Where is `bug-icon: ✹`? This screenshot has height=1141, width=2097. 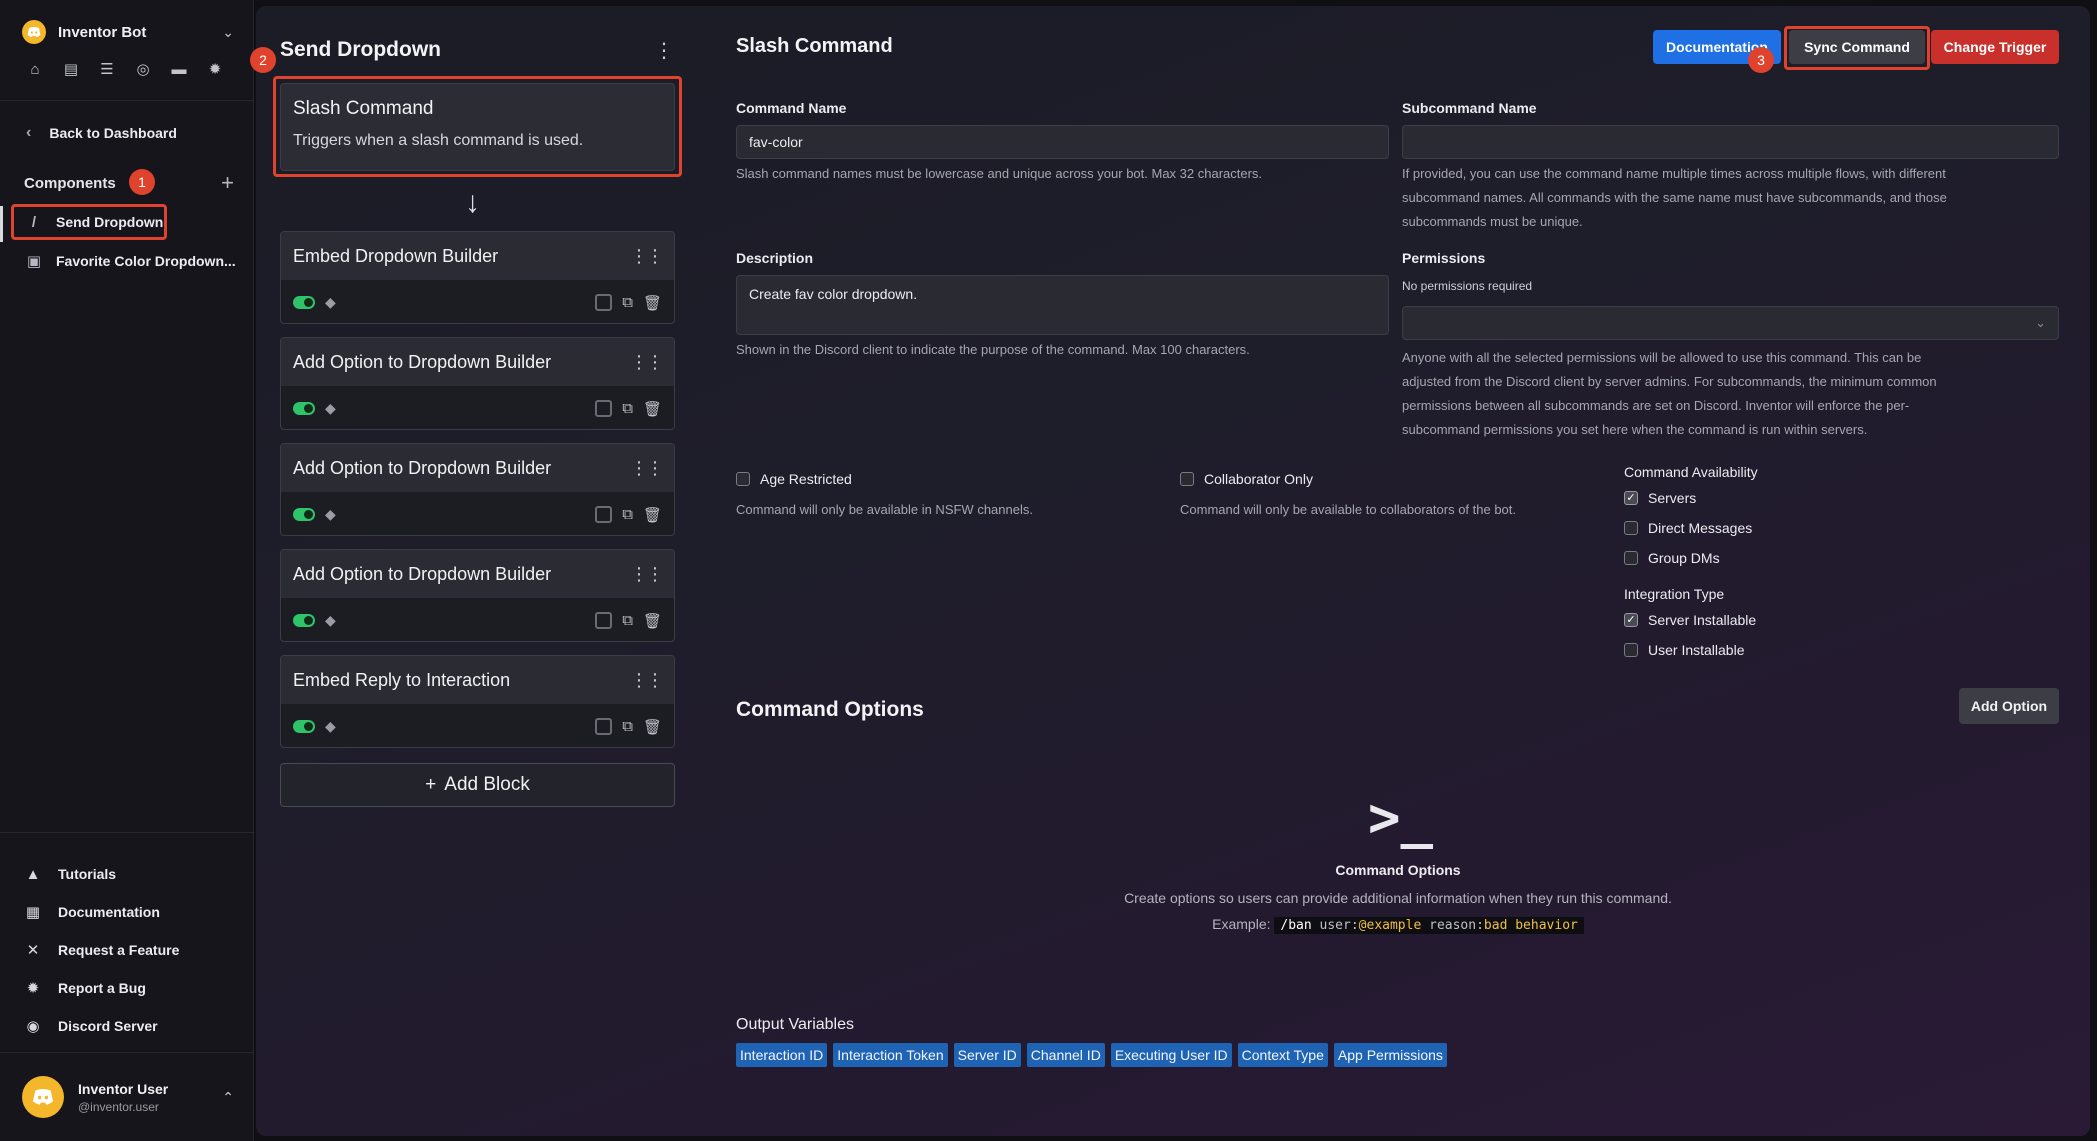
bug-icon: ✹ is located at coordinates (215, 69).